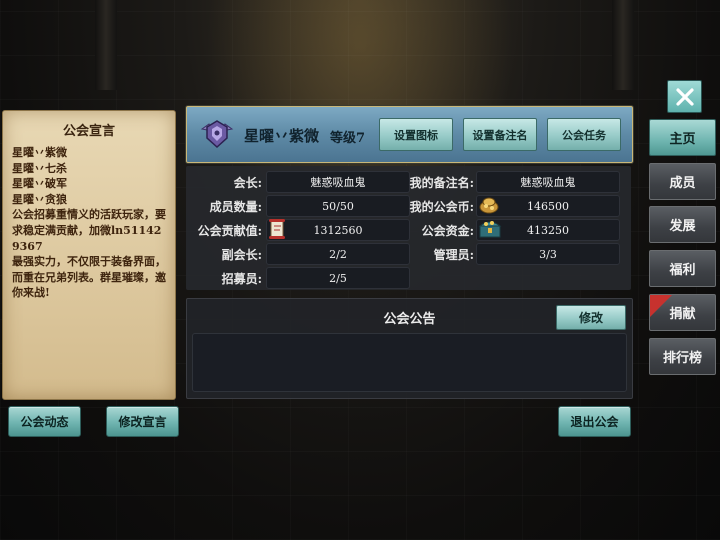  What do you see at coordinates (44, 421) in the screenshot?
I see `guild-dynamics-button: 公会动态` at bounding box center [44, 421].